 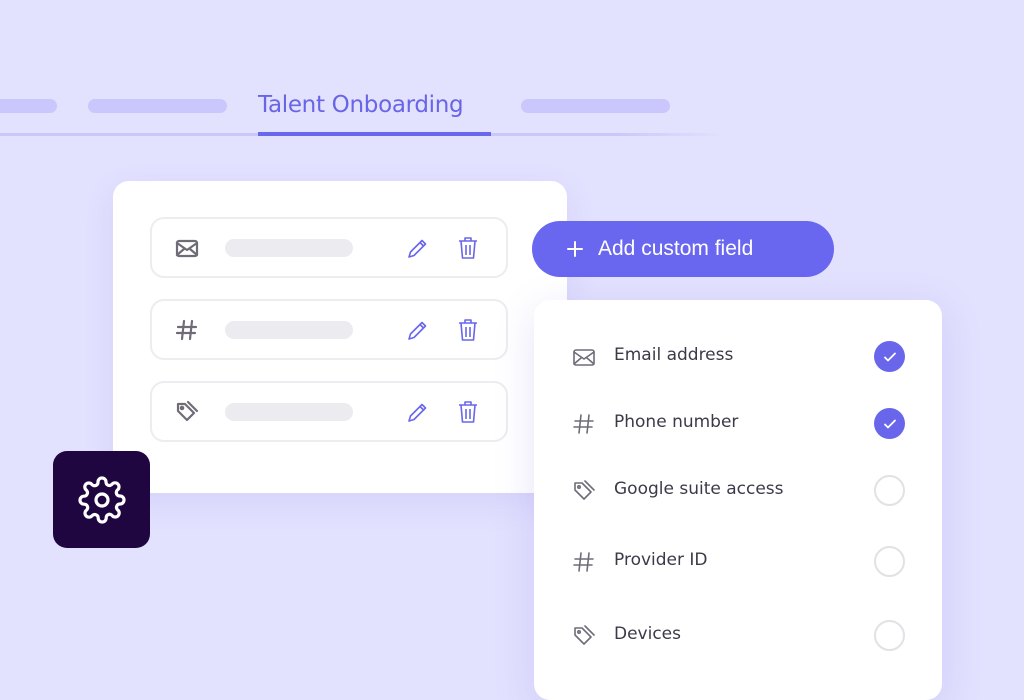 I want to click on option-label: Google suite access, so click(x=699, y=489).